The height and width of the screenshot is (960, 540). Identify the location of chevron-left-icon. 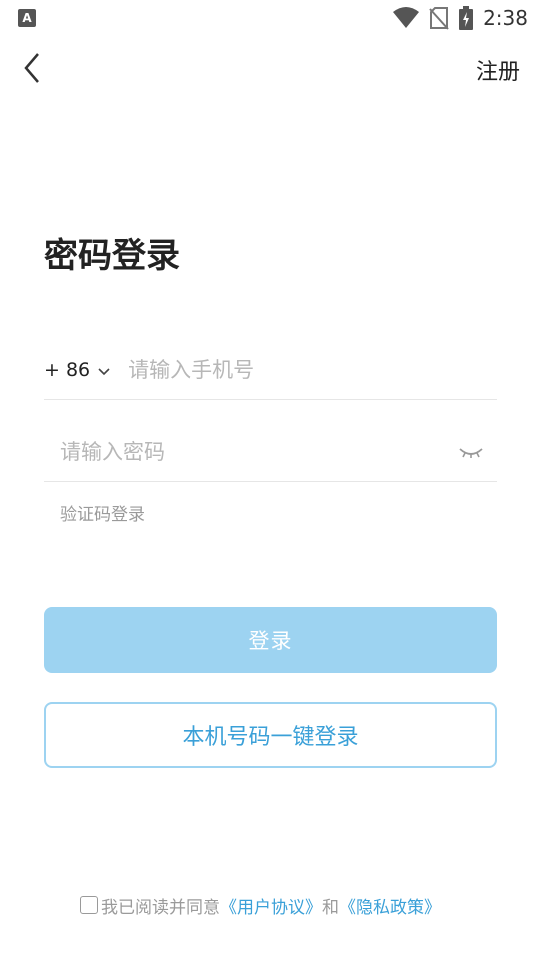
(34, 71).